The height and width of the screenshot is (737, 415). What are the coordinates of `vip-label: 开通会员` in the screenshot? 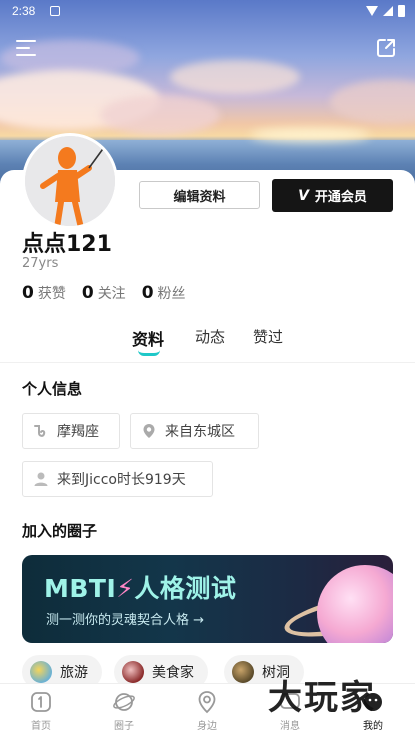 It's located at (340, 197).